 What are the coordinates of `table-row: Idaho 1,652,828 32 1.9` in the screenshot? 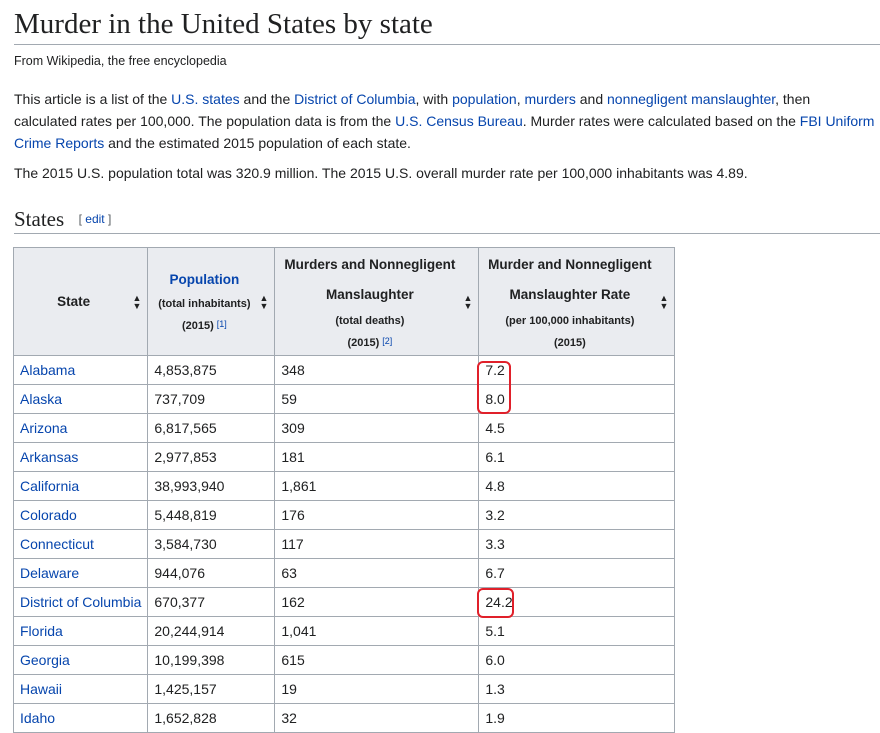 It's located at (344, 718).